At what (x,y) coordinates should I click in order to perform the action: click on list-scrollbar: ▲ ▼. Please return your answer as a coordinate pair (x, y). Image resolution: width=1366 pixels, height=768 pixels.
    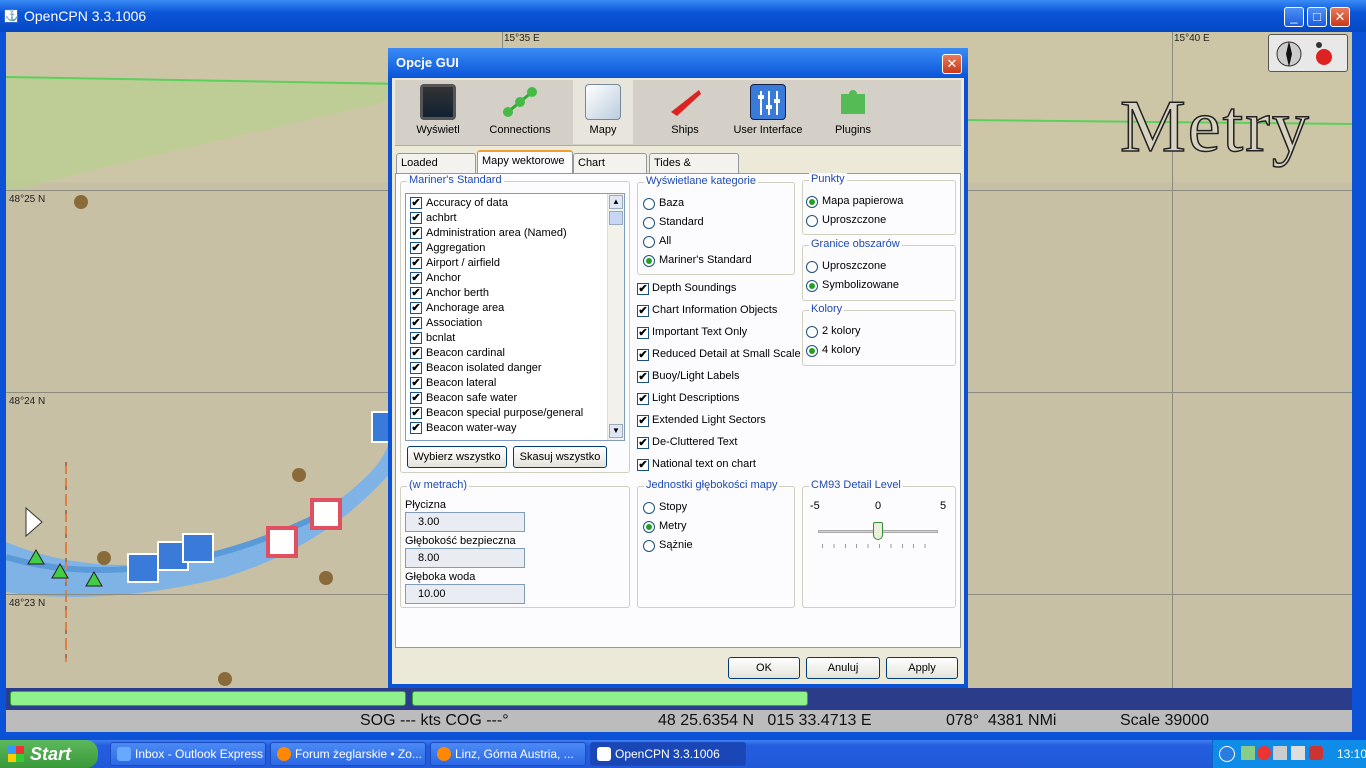
    Looking at the image, I should click on (615, 317).